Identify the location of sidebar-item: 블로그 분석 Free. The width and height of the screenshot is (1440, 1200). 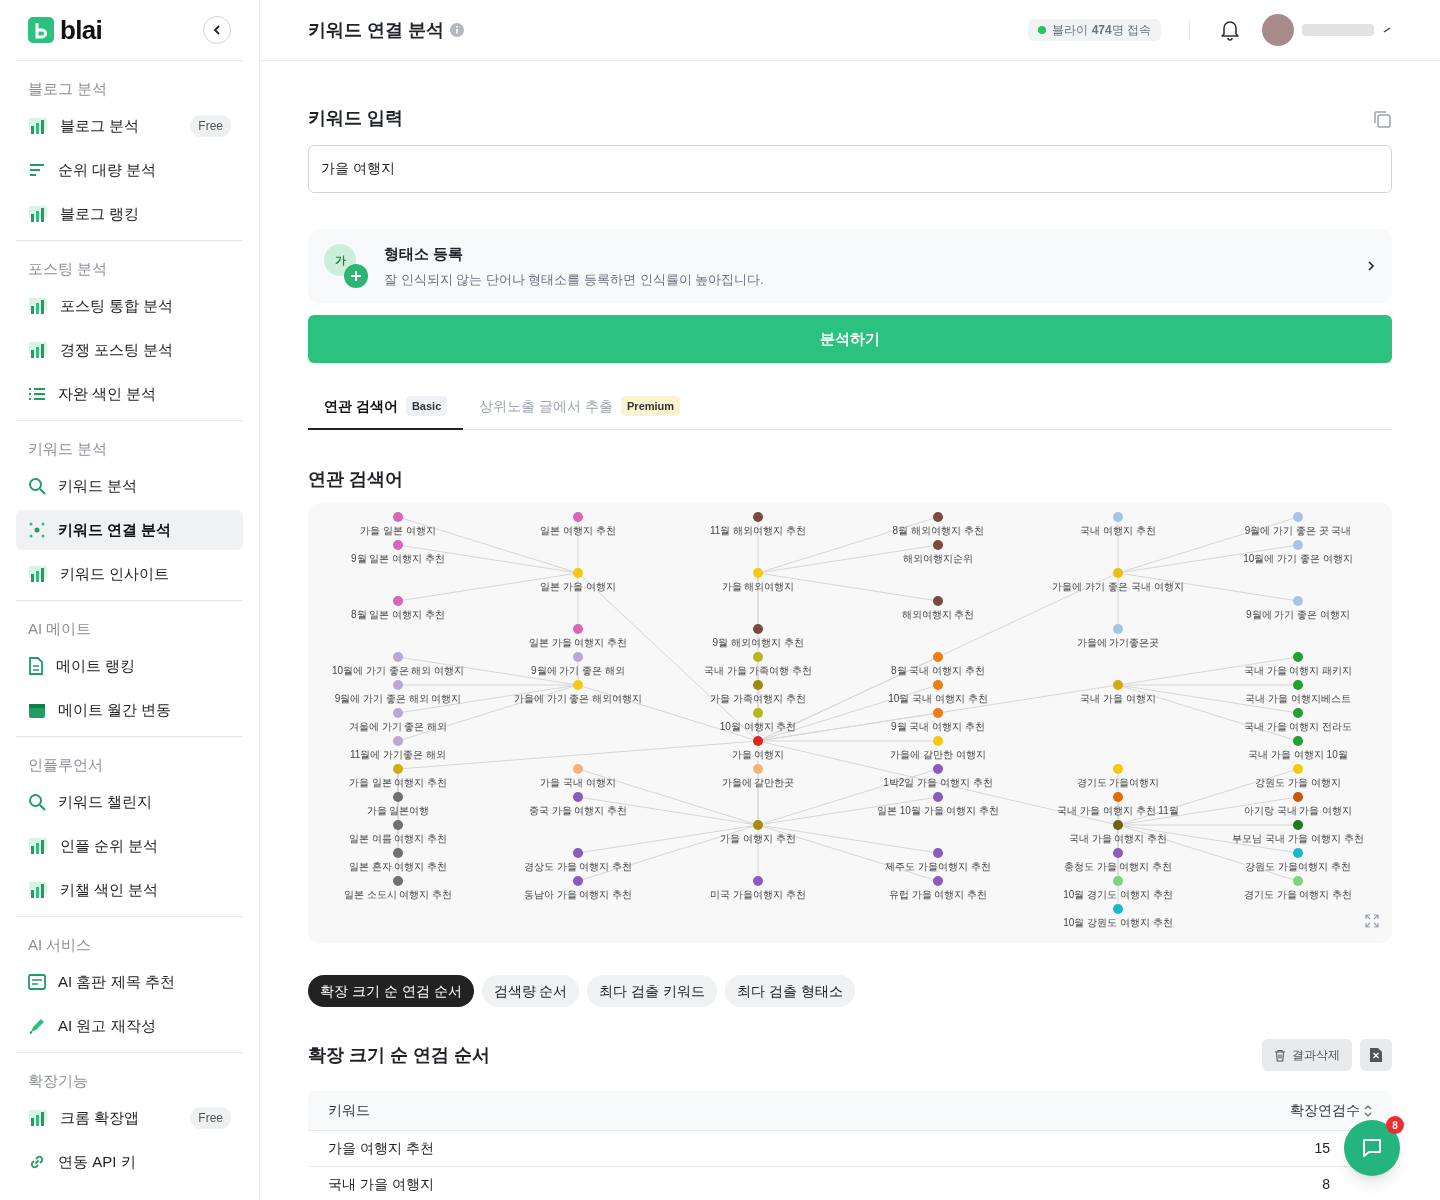
(129, 126).